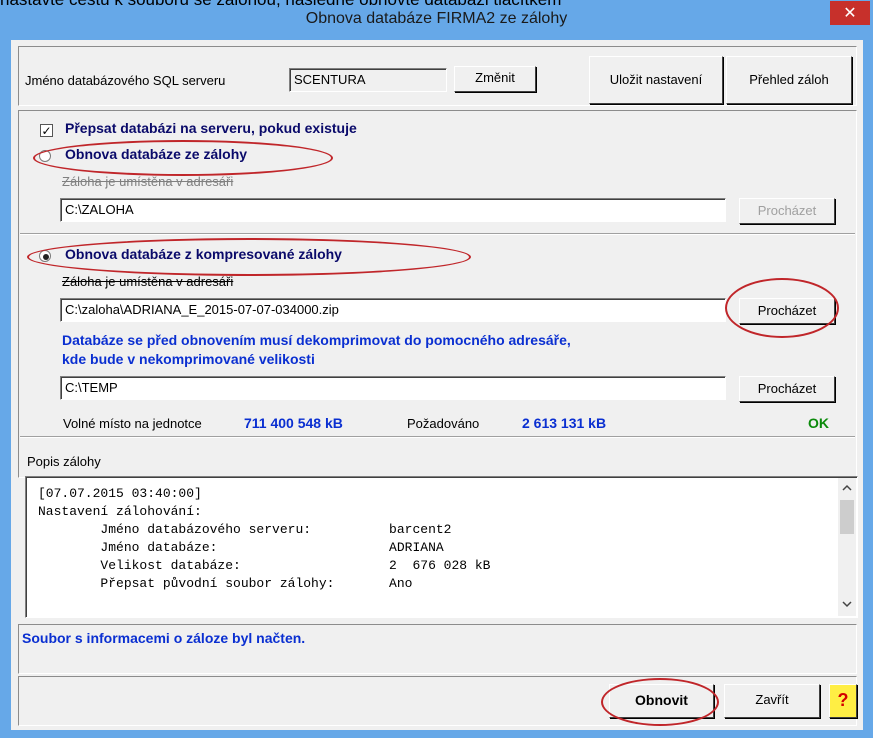 The height and width of the screenshot is (738, 873). Describe the element at coordinates (564, 423) in the screenshot. I see `required-value: 2 613 131 kB` at that location.